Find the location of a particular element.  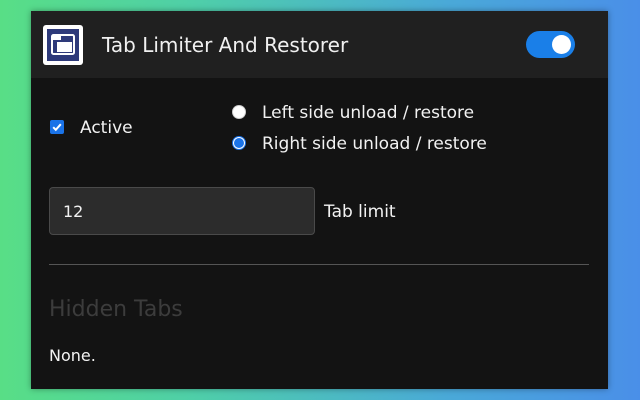

window-icon is located at coordinates (63, 44).